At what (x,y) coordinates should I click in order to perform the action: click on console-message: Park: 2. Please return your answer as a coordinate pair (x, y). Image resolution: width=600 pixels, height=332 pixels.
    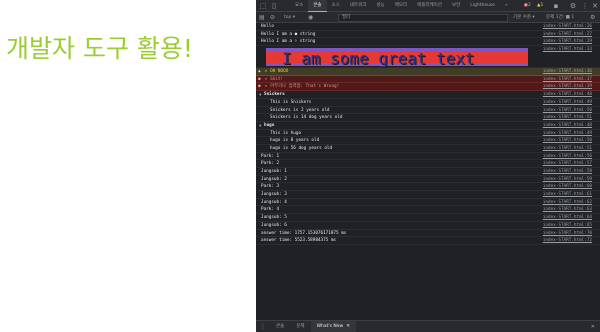
    Looking at the image, I should click on (270, 164).